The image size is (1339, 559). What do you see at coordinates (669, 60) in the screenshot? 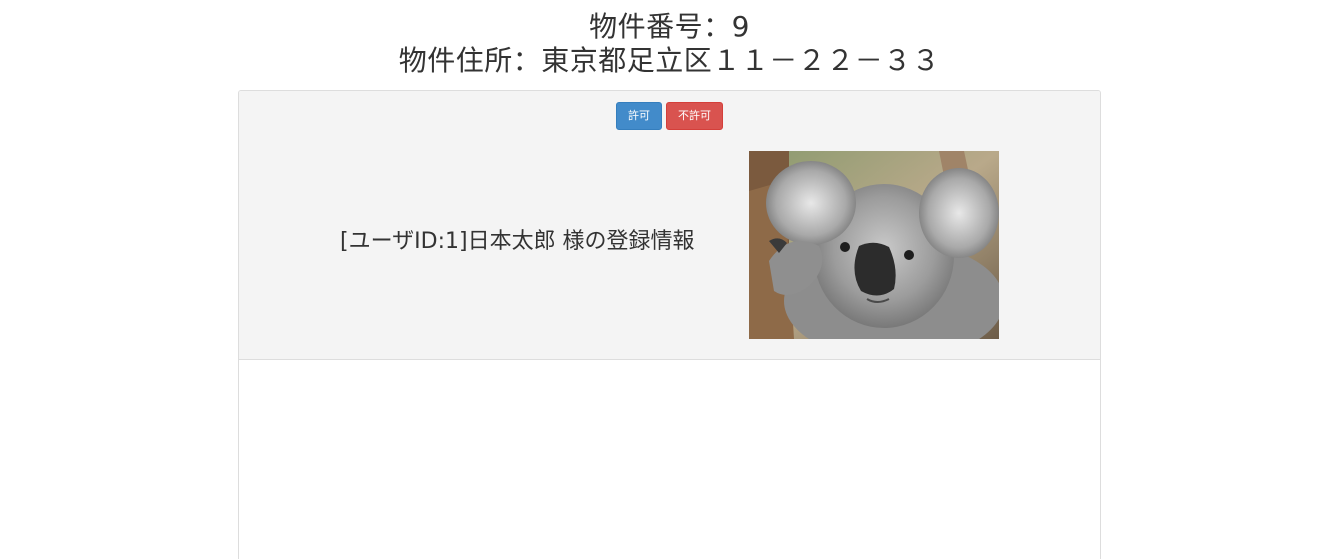
I see `property-address: 物件住所：東京都足立区１１－２２－３３` at bounding box center [669, 60].